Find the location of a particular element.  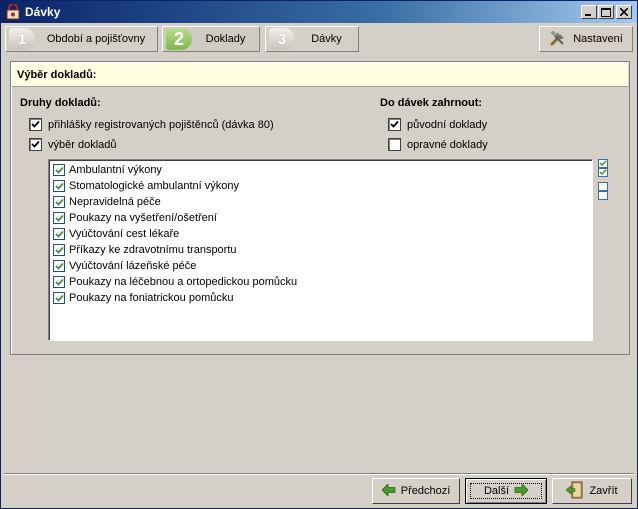

checkbox-label: výběr dokladů is located at coordinates (82, 144).